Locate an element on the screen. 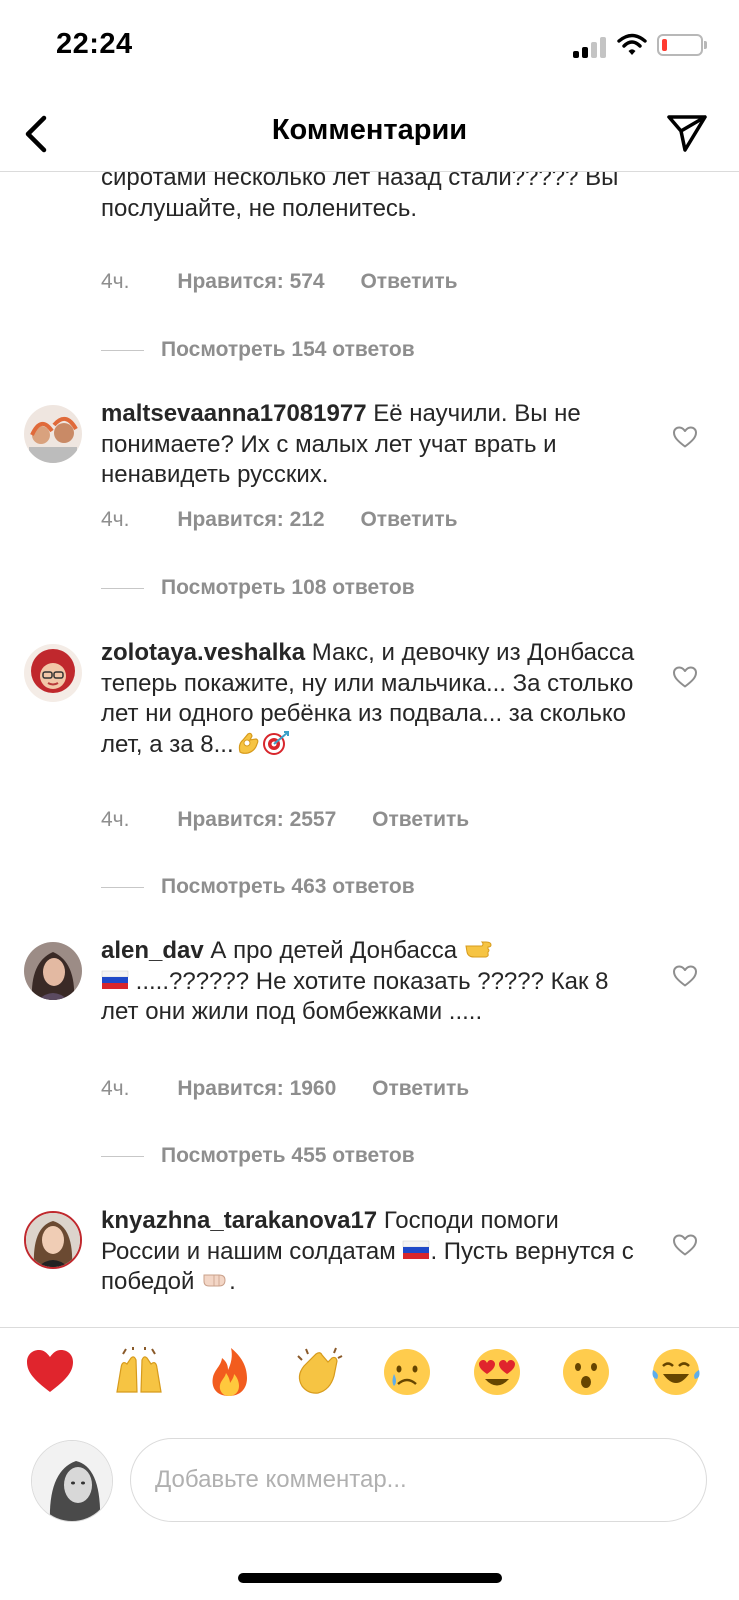  header: Комментарии is located at coordinates (369, 134).